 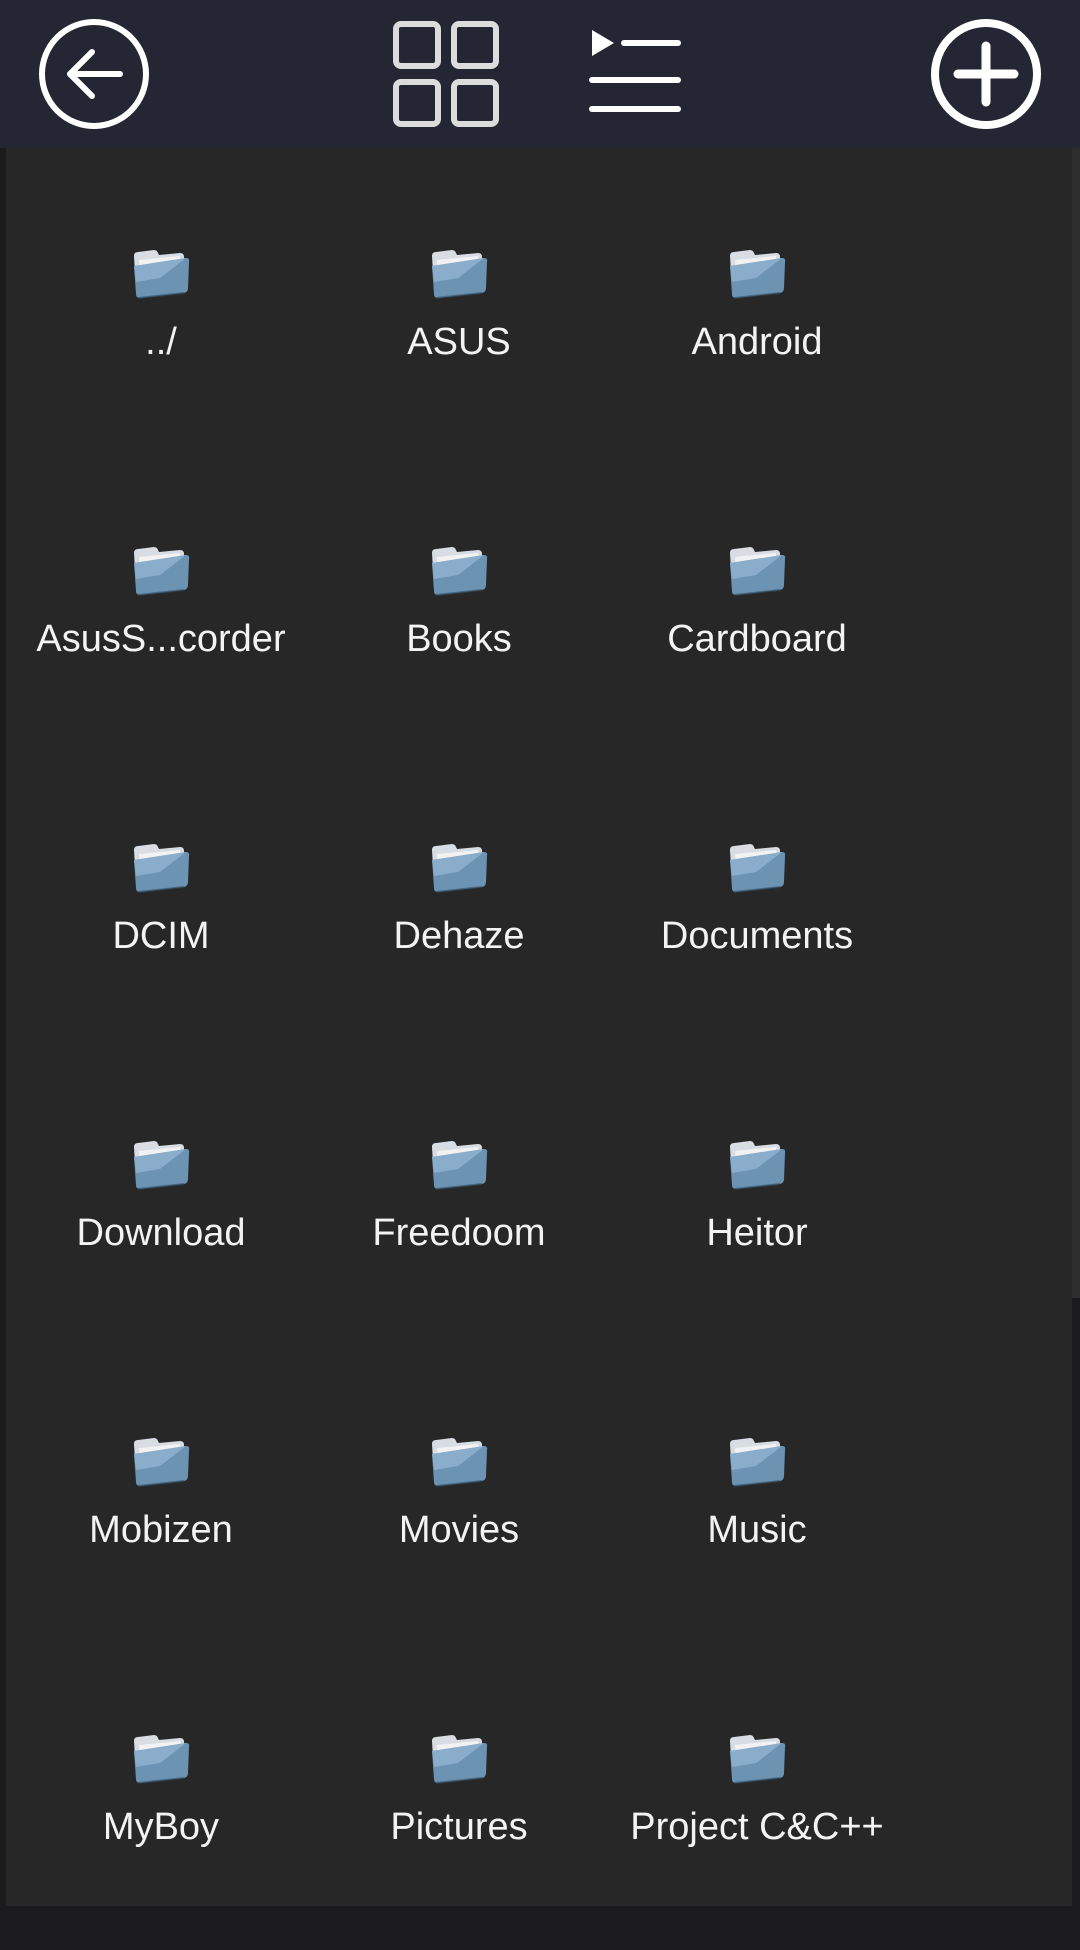 I want to click on folder-label: Download, so click(x=161, y=1233).